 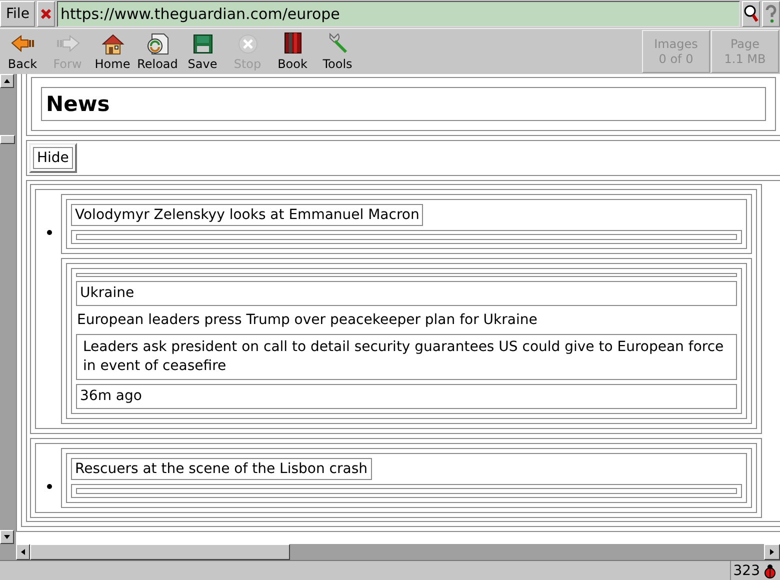 I want to click on standfirst-text: Leaders ask president on call to detail security guarantees US could give to European force in event of ceasefire, so click(x=406, y=357).